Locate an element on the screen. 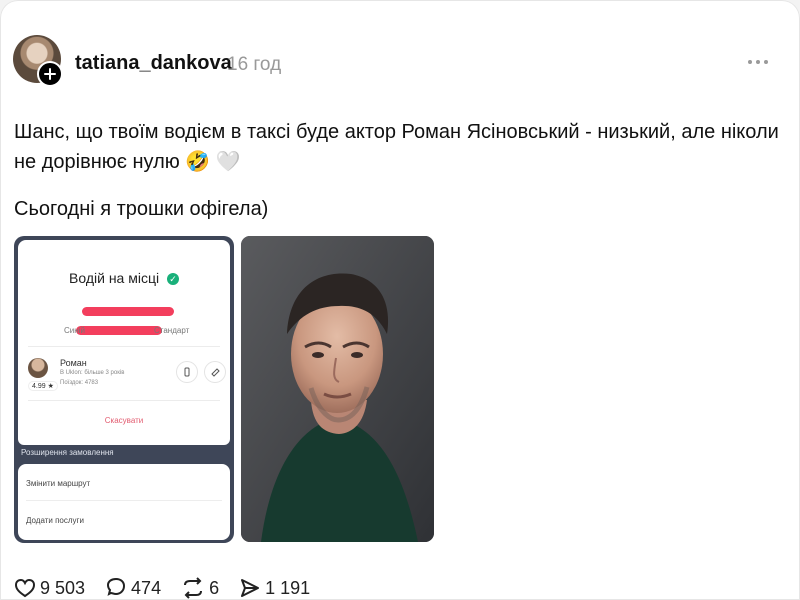  driver-arrival-title: Водій на місці ✓ is located at coordinates (124, 278).